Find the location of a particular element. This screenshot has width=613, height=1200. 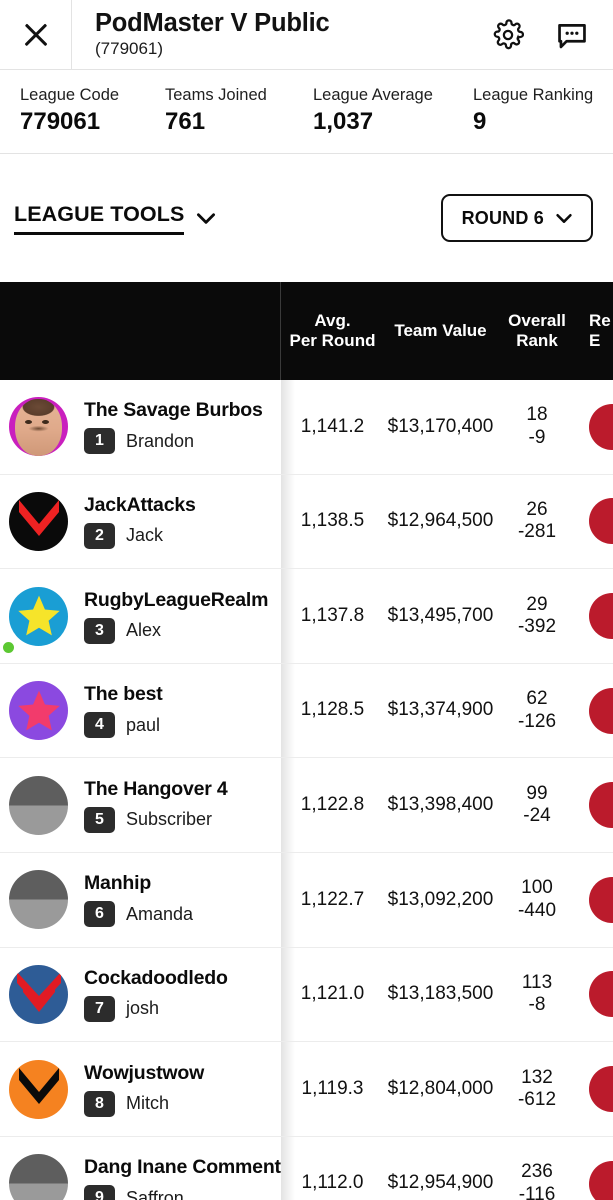

position-badge: 4 is located at coordinates (99, 725).